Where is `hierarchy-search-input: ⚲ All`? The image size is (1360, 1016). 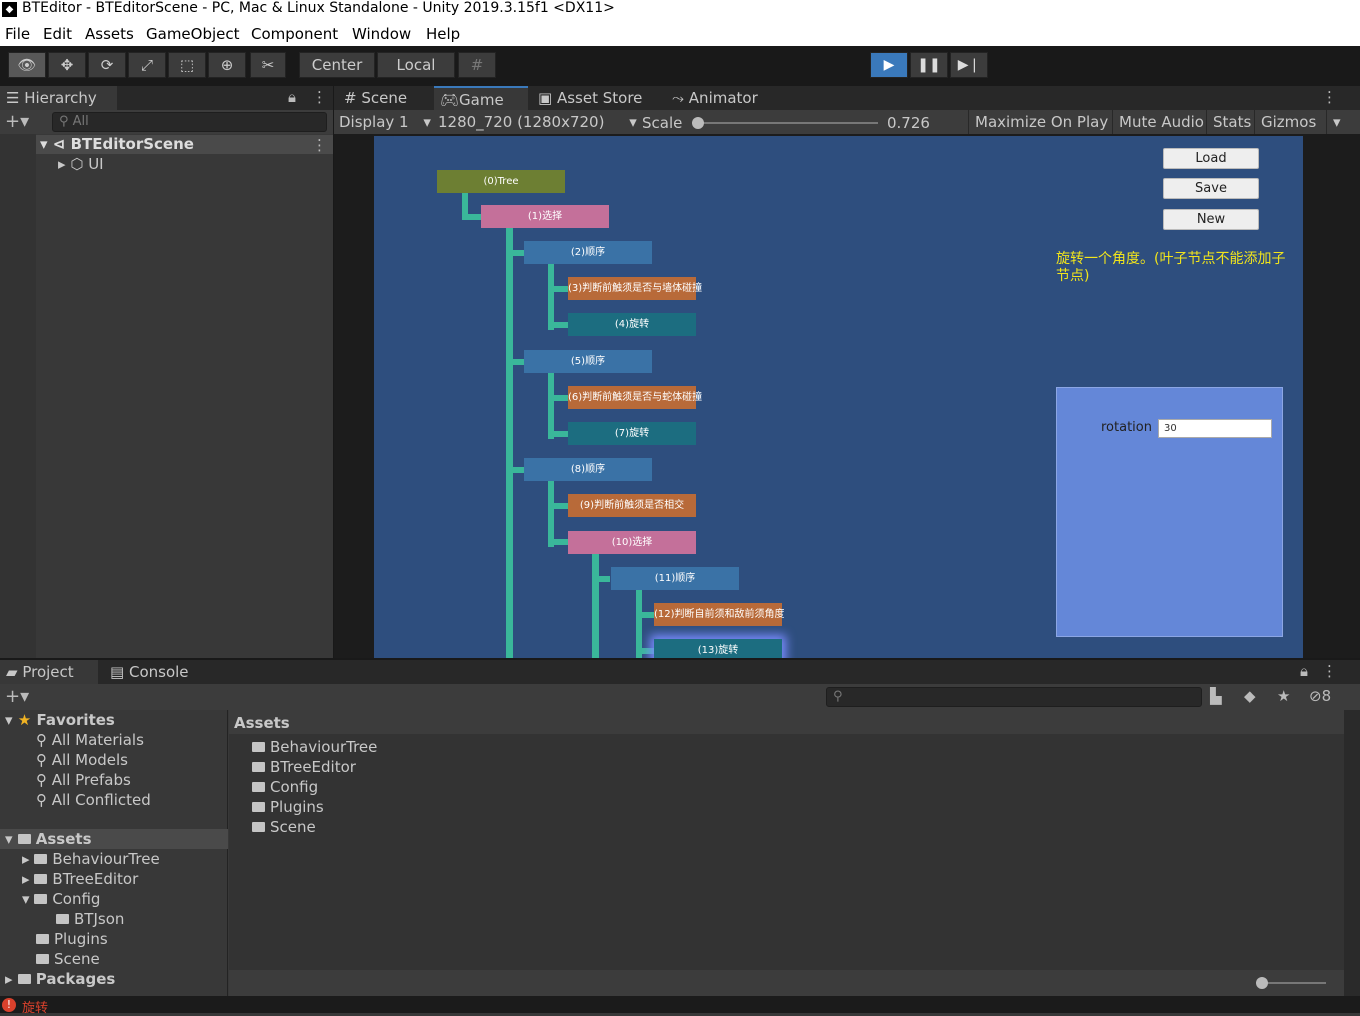
hierarchy-search-input: ⚲ All is located at coordinates (189, 122).